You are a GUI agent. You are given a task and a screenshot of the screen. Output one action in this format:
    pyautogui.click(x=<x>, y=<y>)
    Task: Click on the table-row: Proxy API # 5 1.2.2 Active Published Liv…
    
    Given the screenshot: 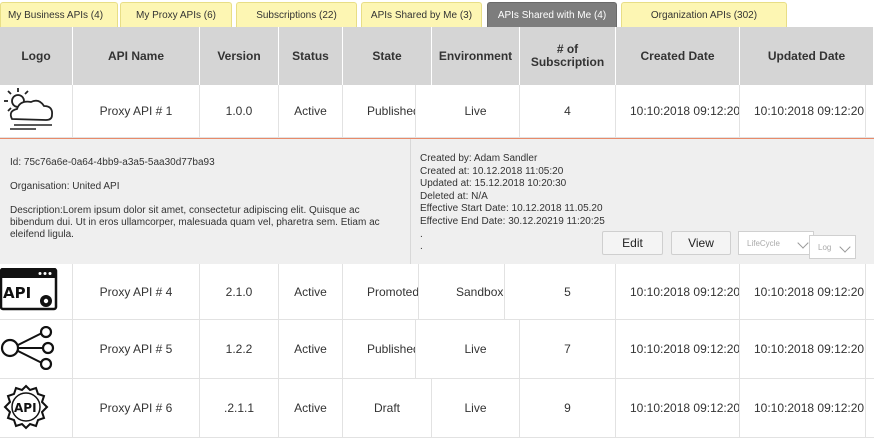 What is the action you would take?
    pyautogui.click(x=437, y=349)
    